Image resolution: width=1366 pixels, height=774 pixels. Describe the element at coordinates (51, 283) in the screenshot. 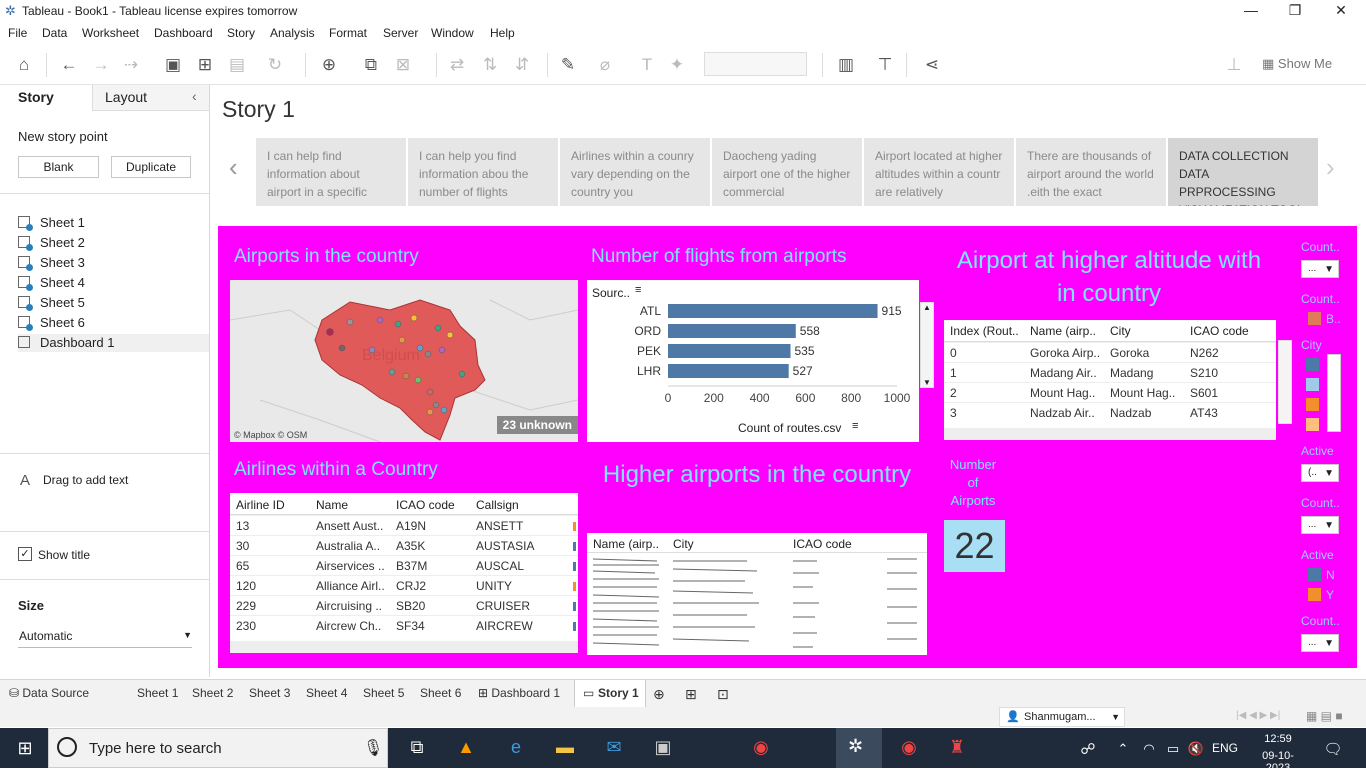

I see `sheet-item-4: Sheet 4` at that location.